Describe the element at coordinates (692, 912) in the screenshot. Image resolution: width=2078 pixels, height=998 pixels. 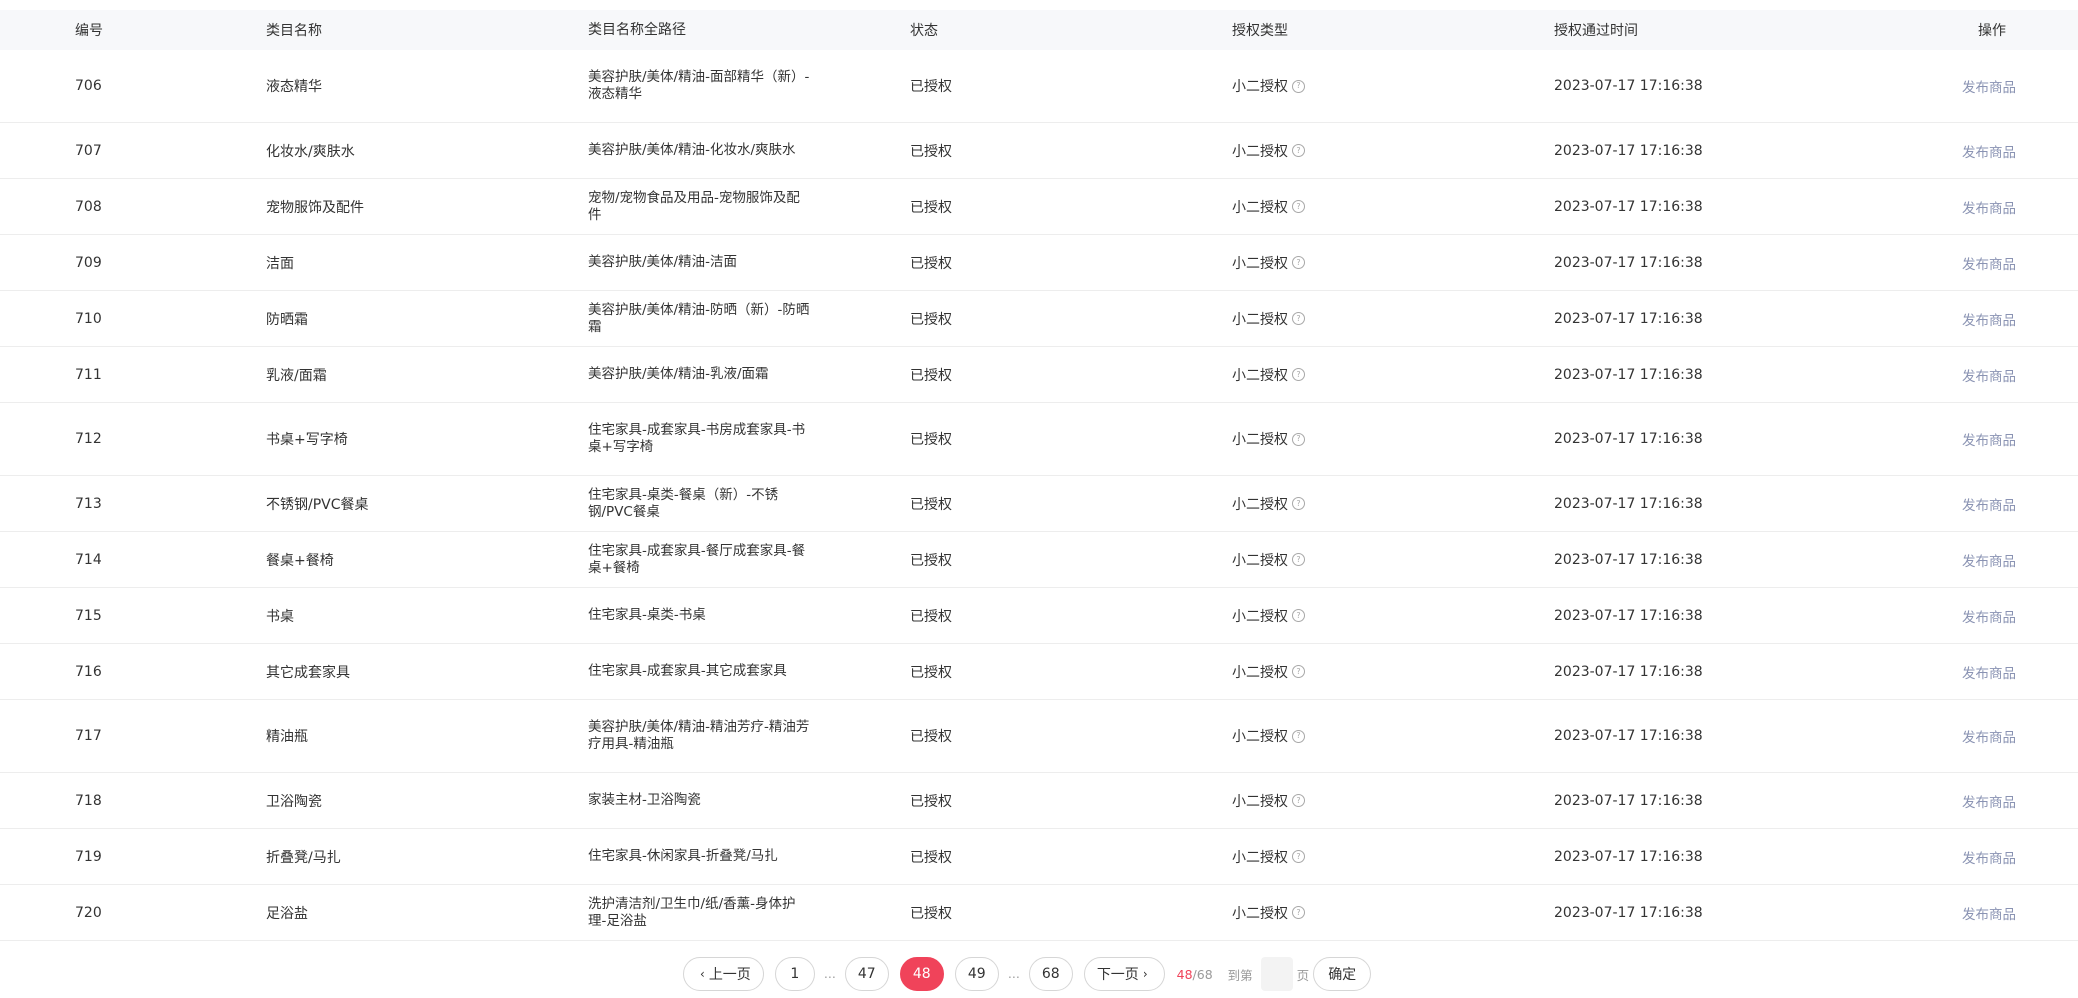
I see `cell-path: 洗护清洁剂/卫生巾/纸/香薰-身体护理-足浴盐` at that location.